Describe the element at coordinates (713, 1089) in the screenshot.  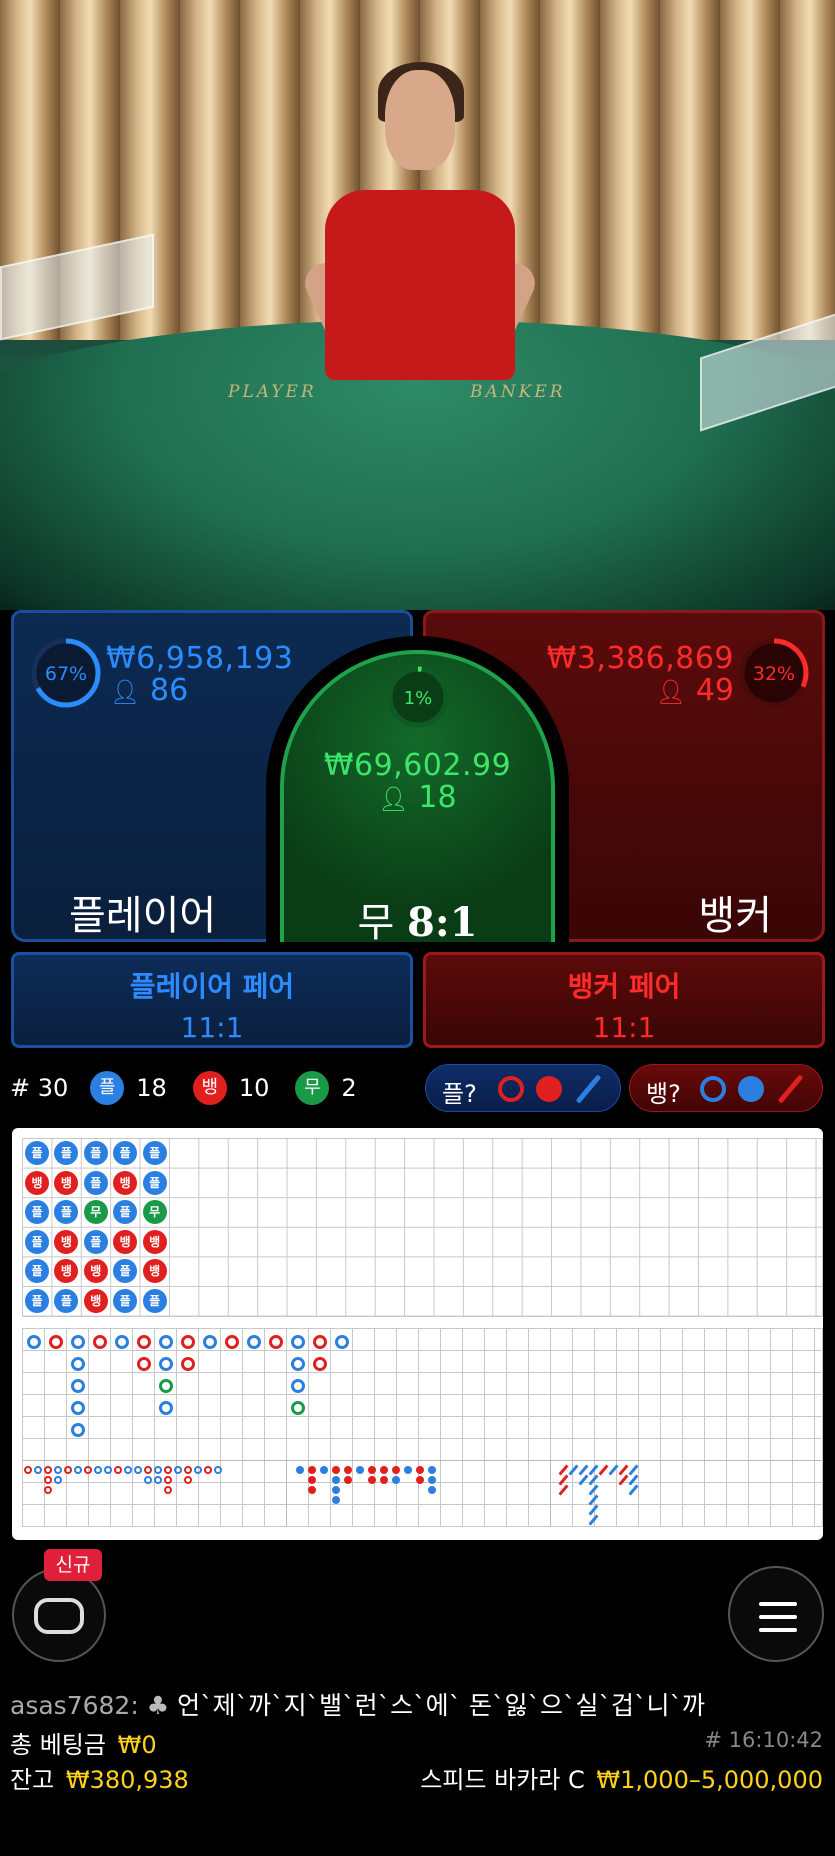
I see `big-eye-predict-icon` at that location.